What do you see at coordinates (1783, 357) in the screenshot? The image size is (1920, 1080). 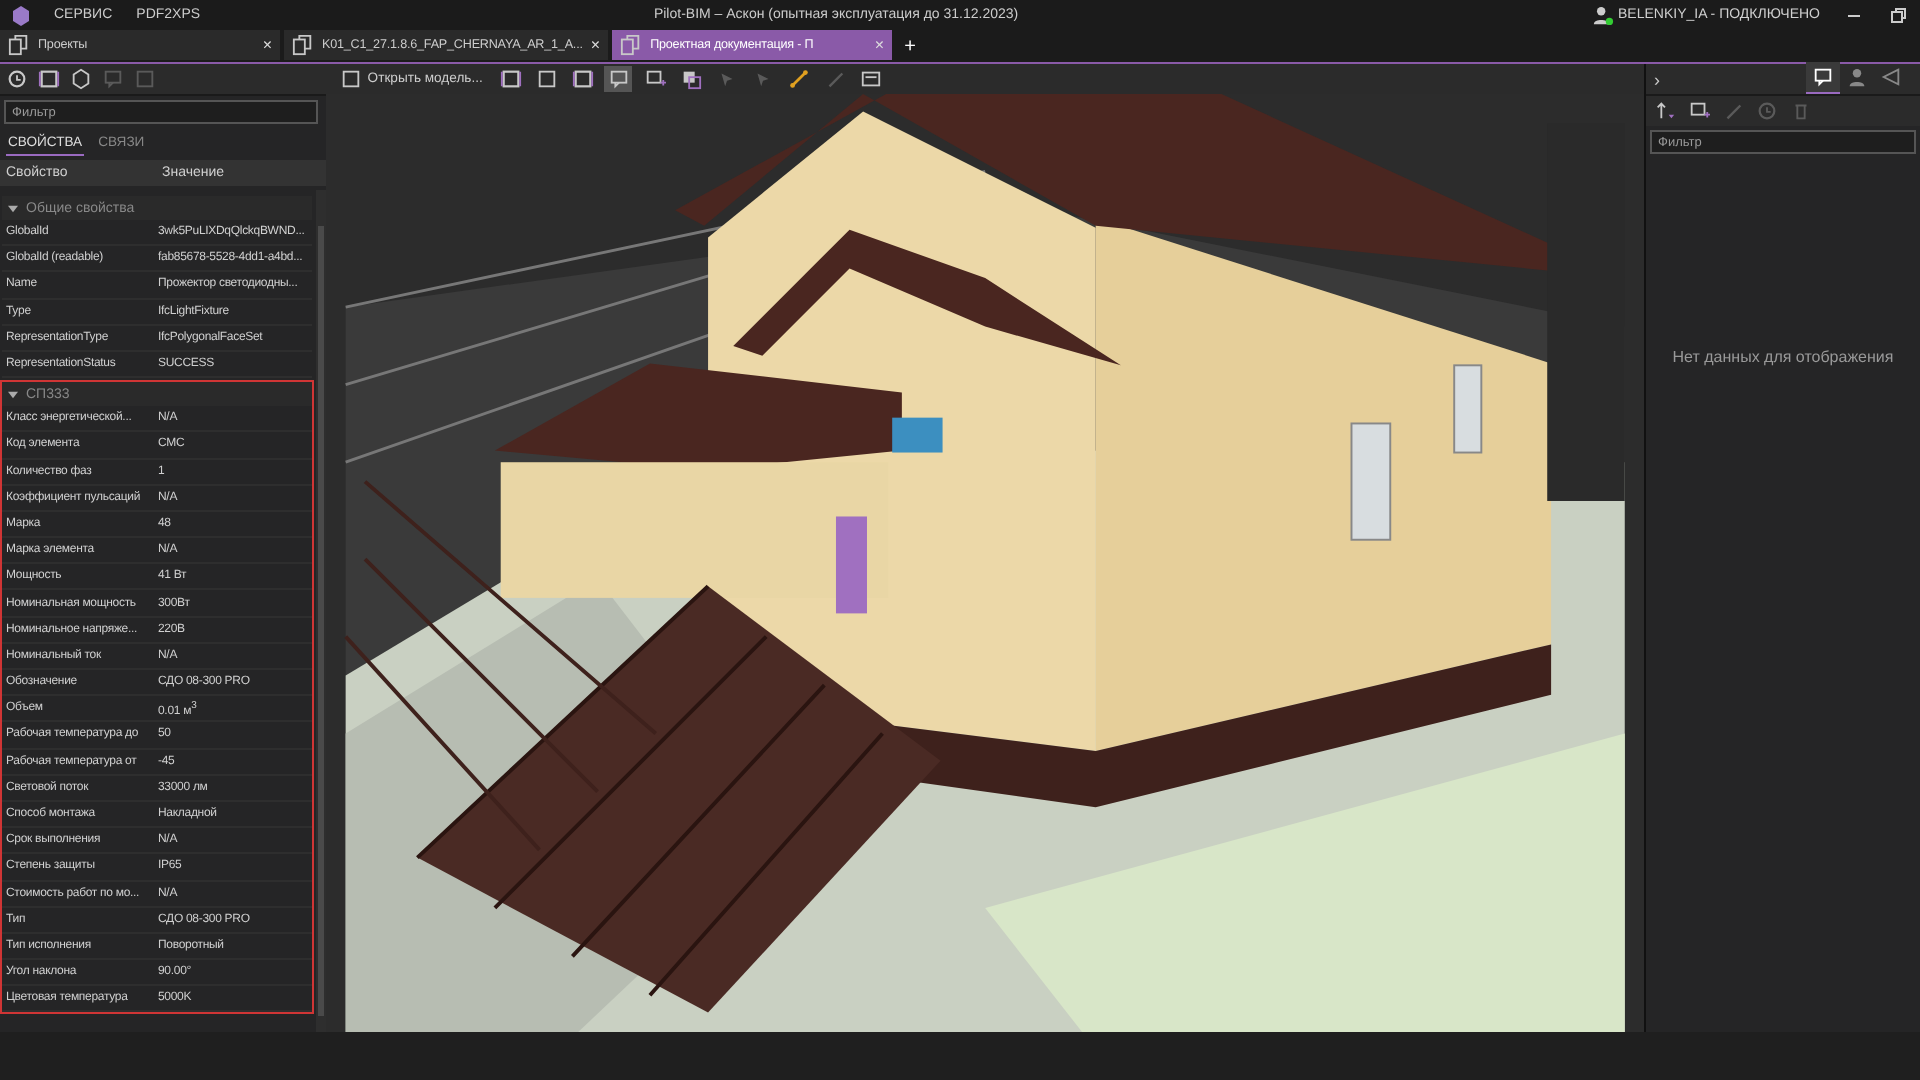 I see `empty-message: Нет данных для отображения` at bounding box center [1783, 357].